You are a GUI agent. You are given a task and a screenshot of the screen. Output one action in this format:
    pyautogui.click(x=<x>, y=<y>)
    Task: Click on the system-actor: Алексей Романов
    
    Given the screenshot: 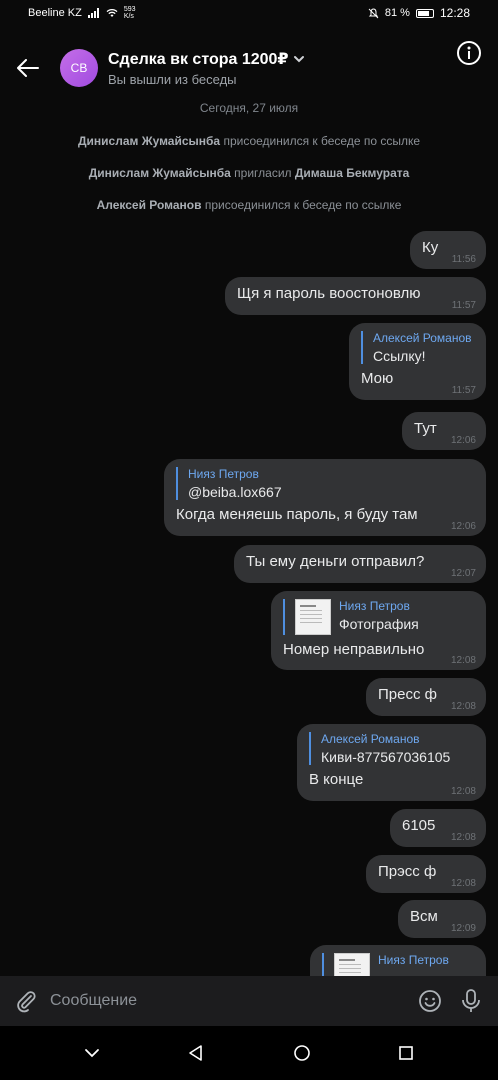 What is the action you would take?
    pyautogui.click(x=149, y=205)
    